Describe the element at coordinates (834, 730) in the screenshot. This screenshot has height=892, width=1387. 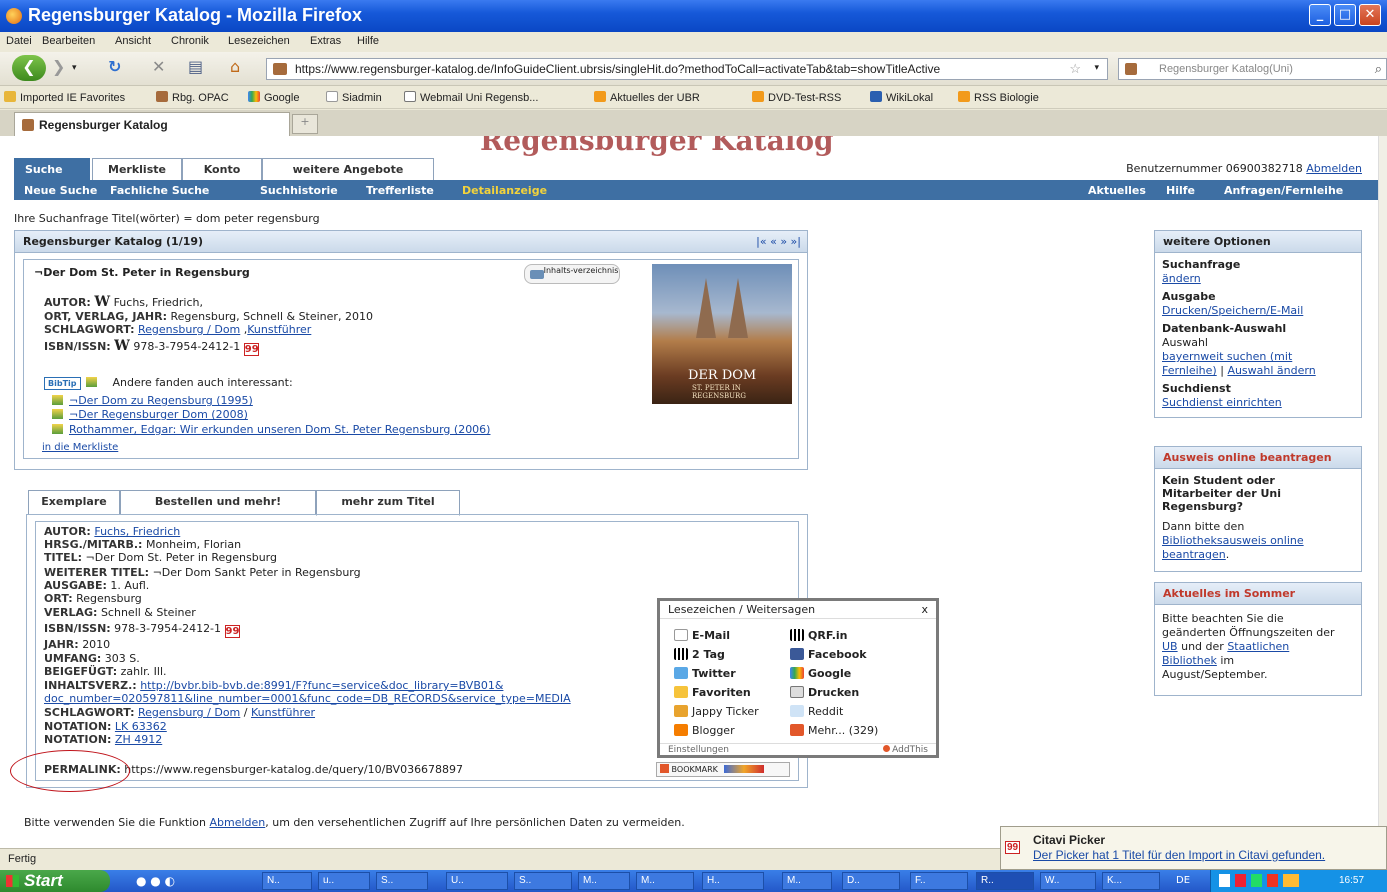
I see `share-more: Mehr... (329)` at that location.